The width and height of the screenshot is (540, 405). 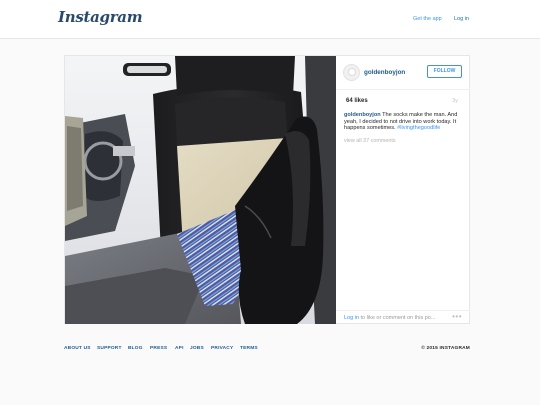 What do you see at coordinates (197, 348) in the screenshot?
I see `footer-link-jobs: JOBS` at bounding box center [197, 348].